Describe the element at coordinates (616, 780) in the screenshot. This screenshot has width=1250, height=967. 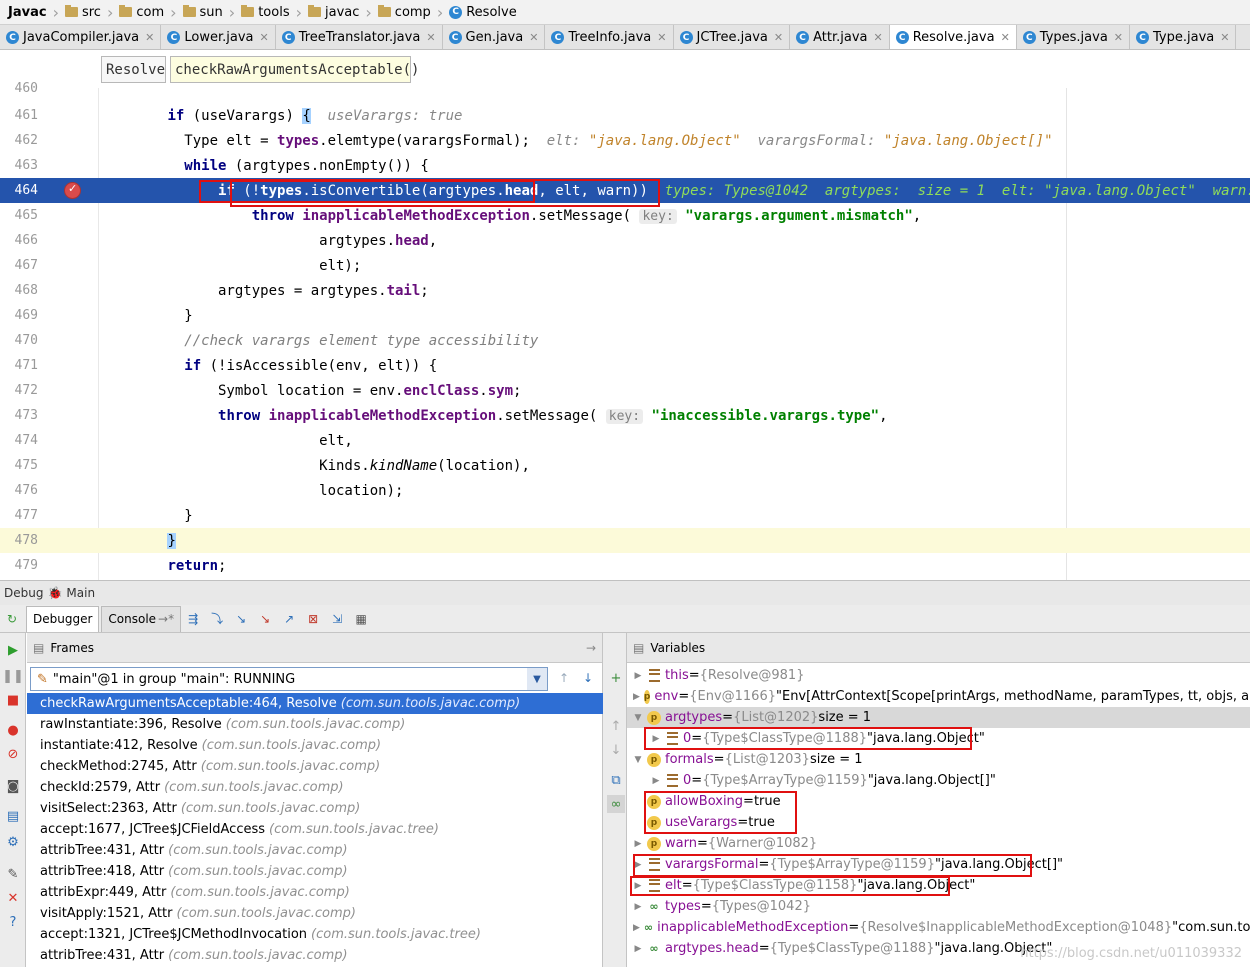
I see `copy-icon: ⧉` at that location.